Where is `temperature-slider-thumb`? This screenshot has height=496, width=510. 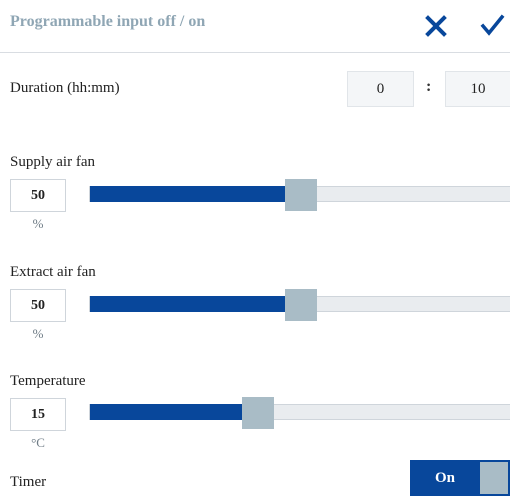
temperature-slider-thumb is located at coordinates (258, 413).